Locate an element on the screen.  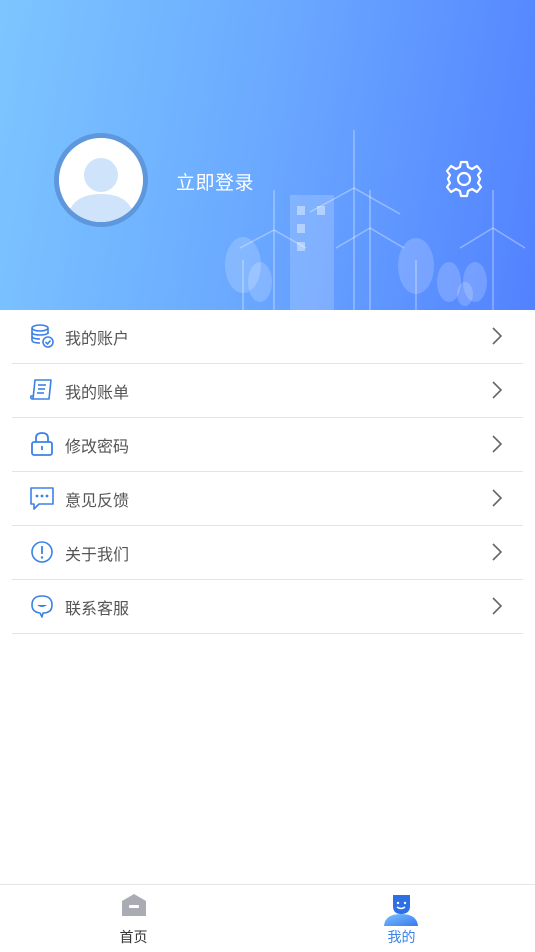
settings-button is located at coordinates (464, 179).